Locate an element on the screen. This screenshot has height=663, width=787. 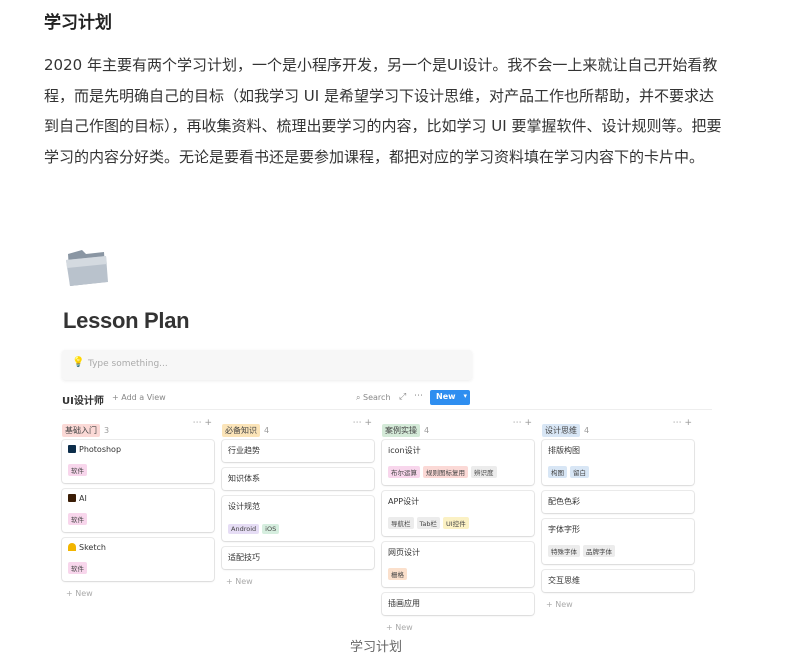
card-tag: 辨识度 is located at coordinates (484, 472).